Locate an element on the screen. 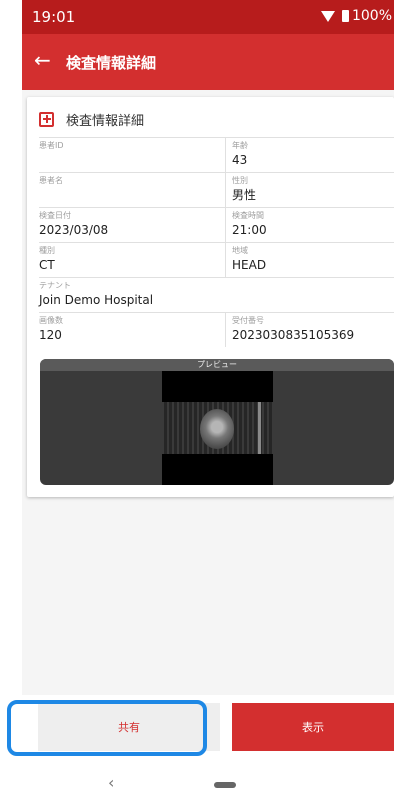  card-header: 検査情報詳細 is located at coordinates (91, 119).